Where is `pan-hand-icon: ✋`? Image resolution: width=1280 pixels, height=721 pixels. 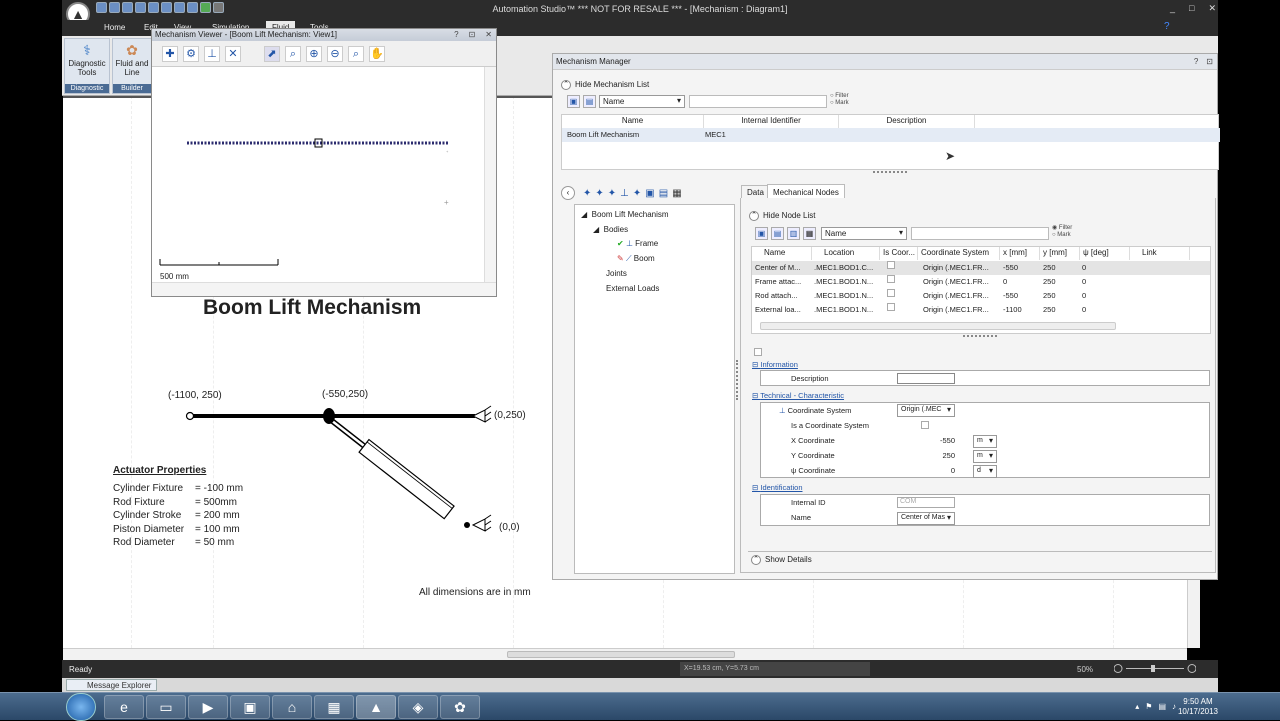 pan-hand-icon: ✋ is located at coordinates (377, 54).